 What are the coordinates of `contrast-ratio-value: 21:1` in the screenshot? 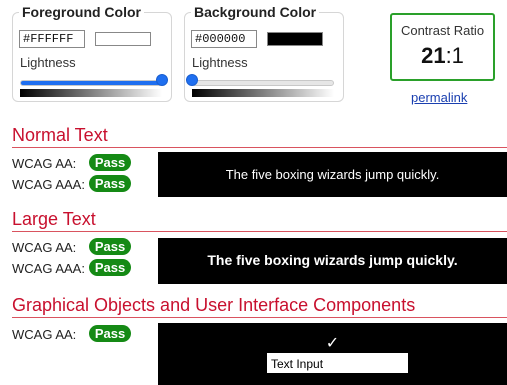 It's located at (442, 56).